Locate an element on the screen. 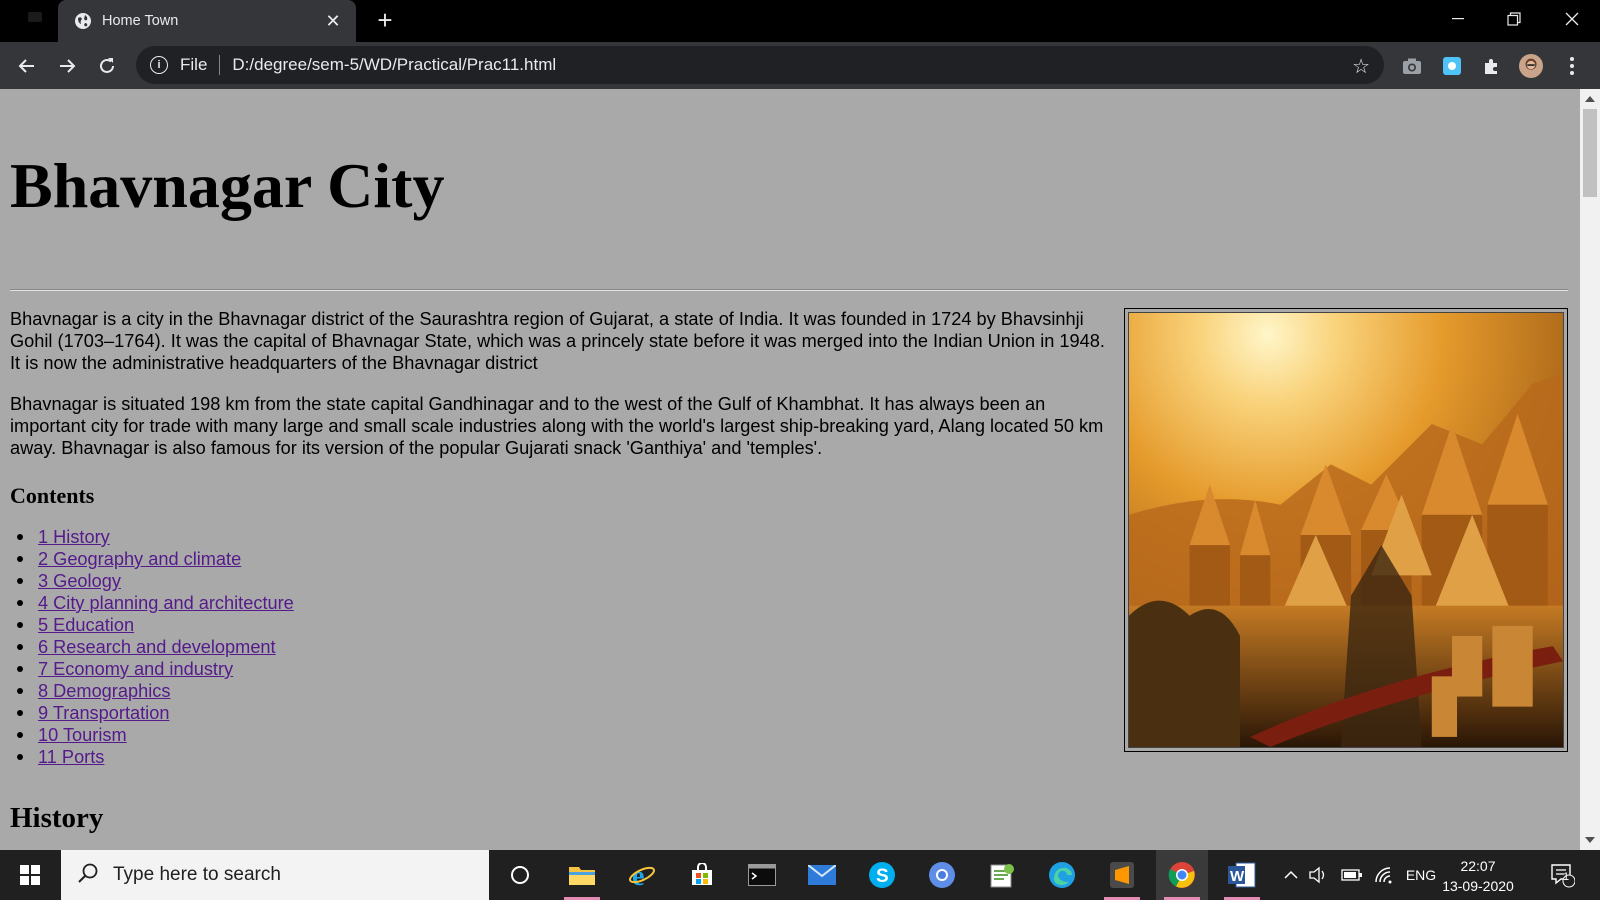  camera-extension-icon is located at coordinates (1412, 66).